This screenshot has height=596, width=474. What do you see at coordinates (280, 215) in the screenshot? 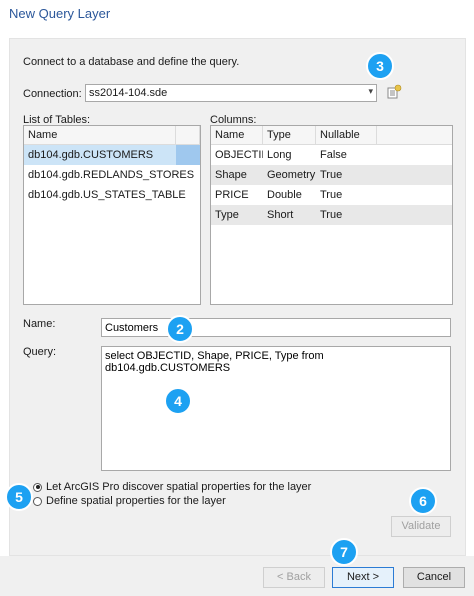
I see `column-type: Short` at bounding box center [280, 215].